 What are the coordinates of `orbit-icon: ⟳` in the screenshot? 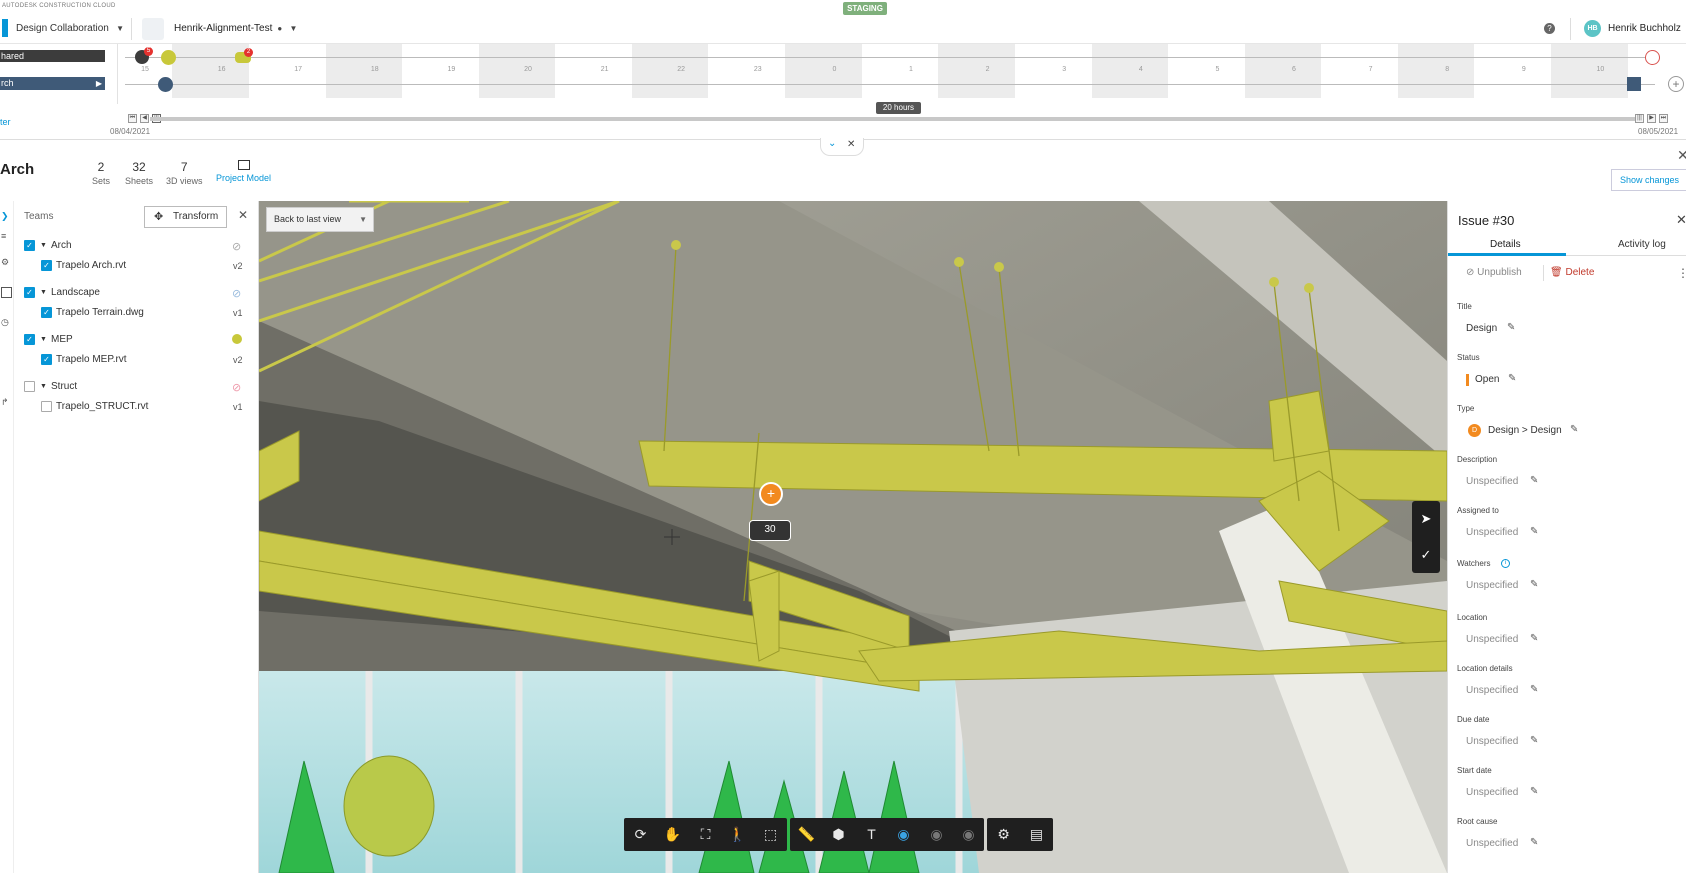 It's located at (640, 834).